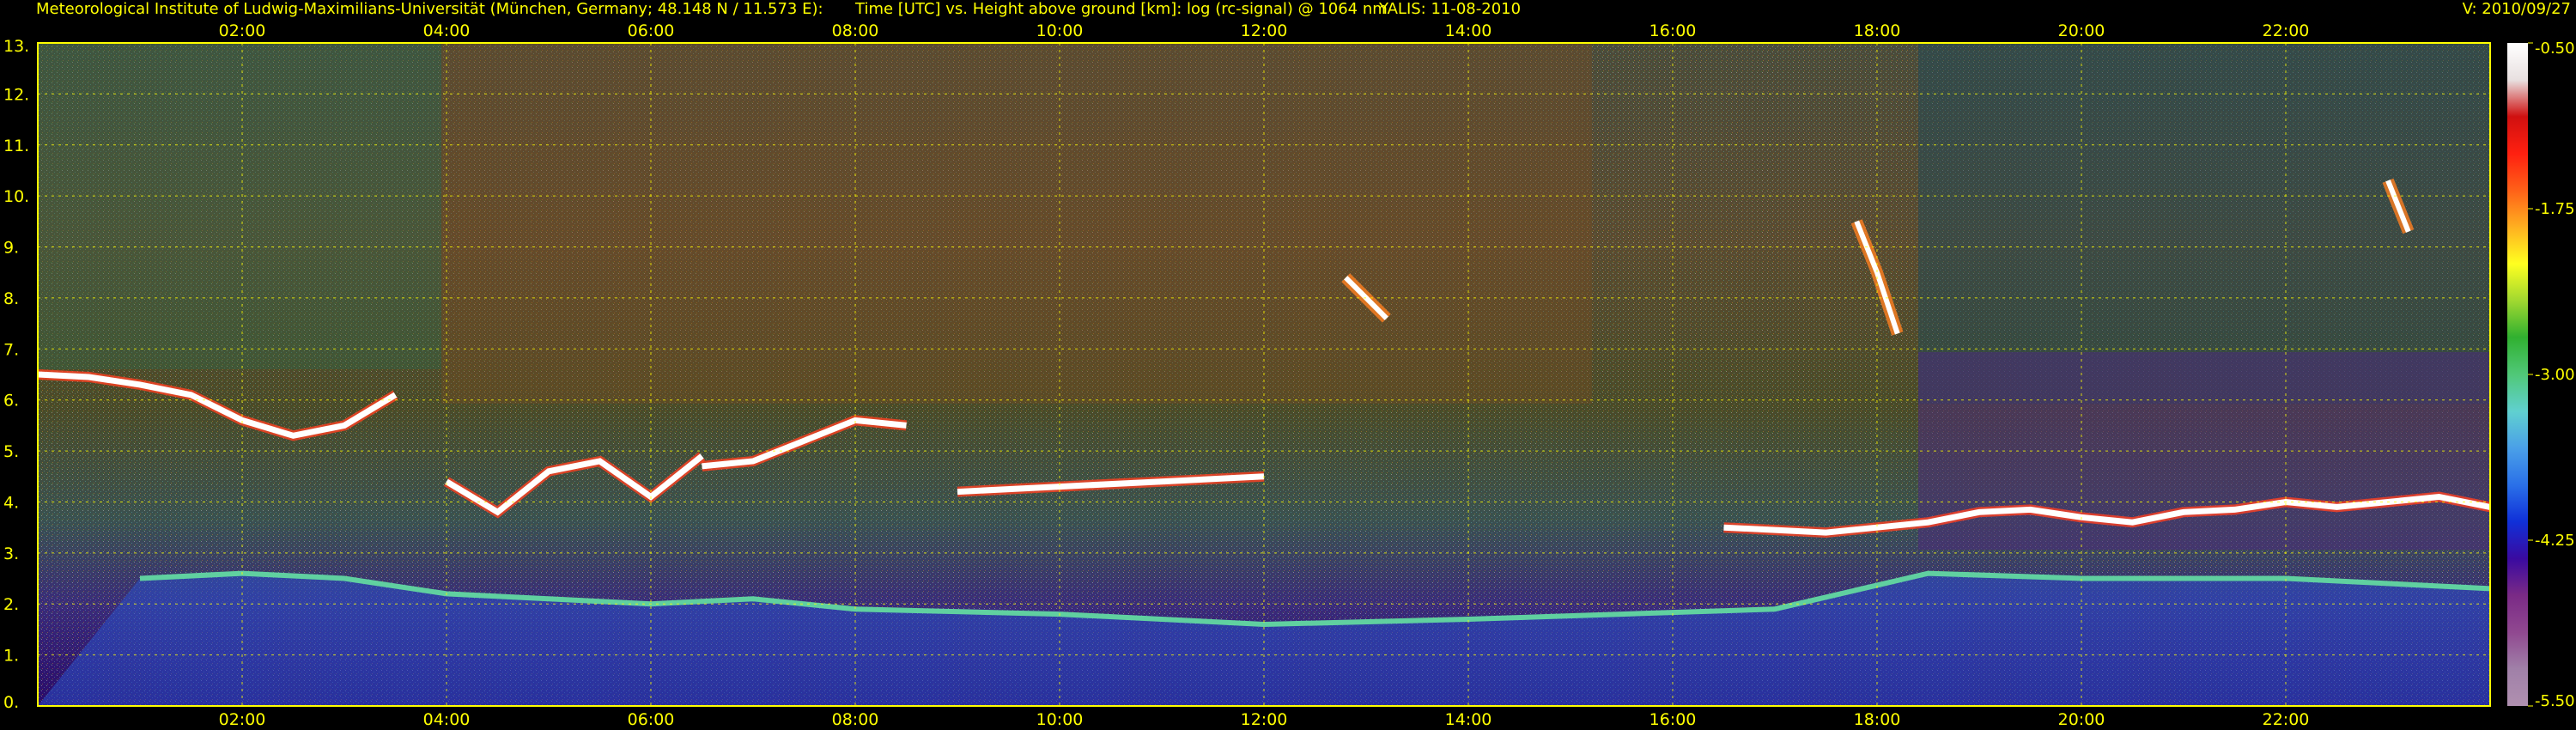  I want to click on y-tick-label: 12., so click(16, 94).